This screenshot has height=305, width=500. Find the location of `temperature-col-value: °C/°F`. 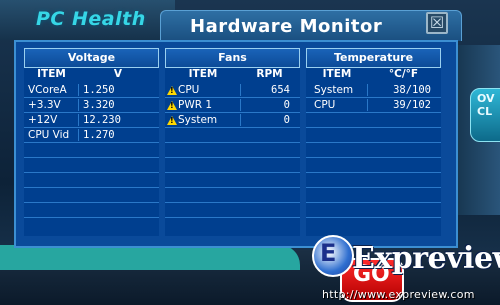

temperature-col-value: °C/°F is located at coordinates (403, 74).